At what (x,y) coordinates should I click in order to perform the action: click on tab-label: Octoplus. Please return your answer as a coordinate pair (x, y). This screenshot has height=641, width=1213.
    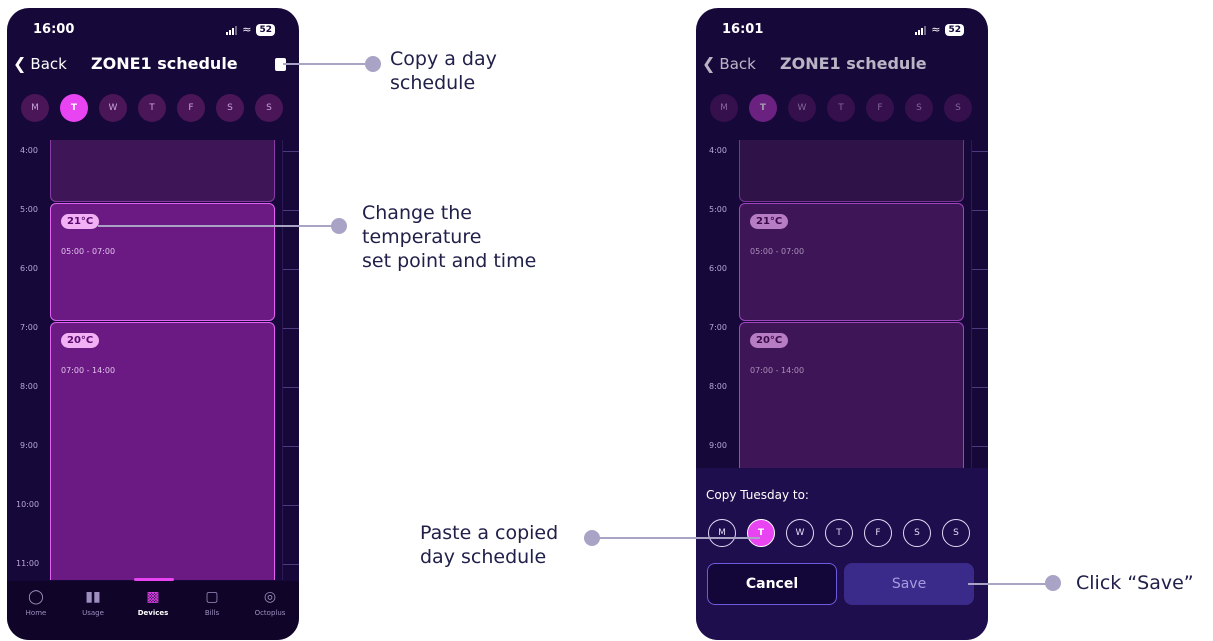
    Looking at the image, I should click on (270, 613).